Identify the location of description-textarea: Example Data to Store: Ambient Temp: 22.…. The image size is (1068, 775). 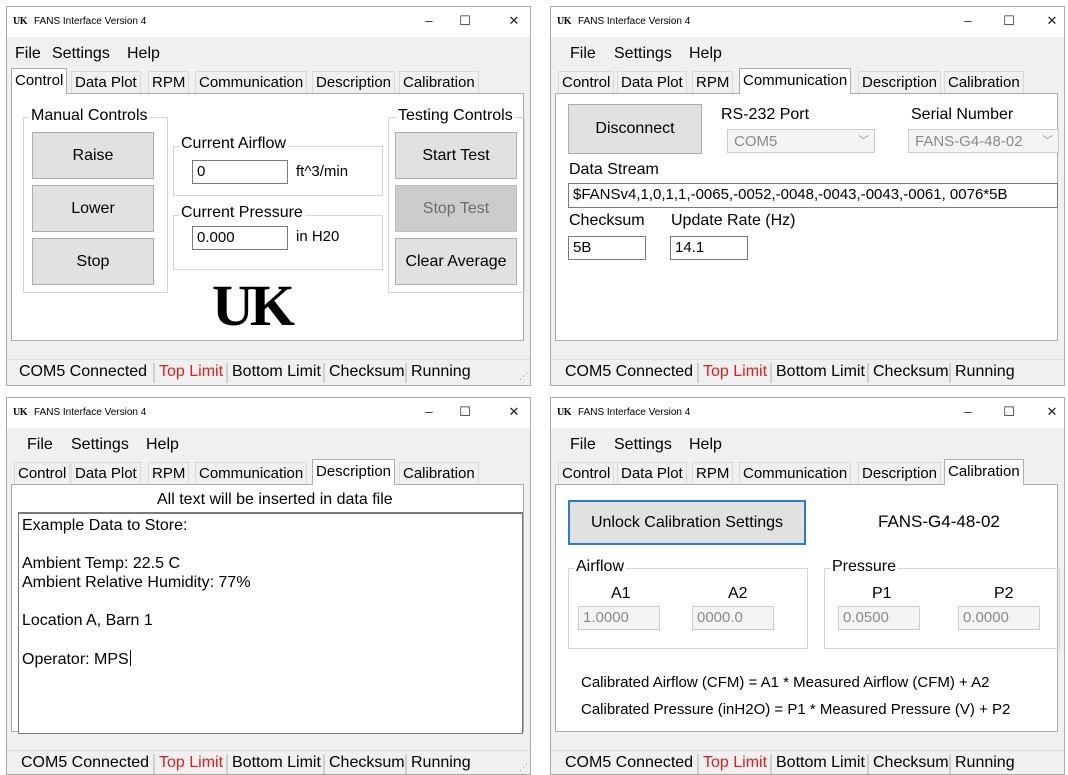
(270, 623).